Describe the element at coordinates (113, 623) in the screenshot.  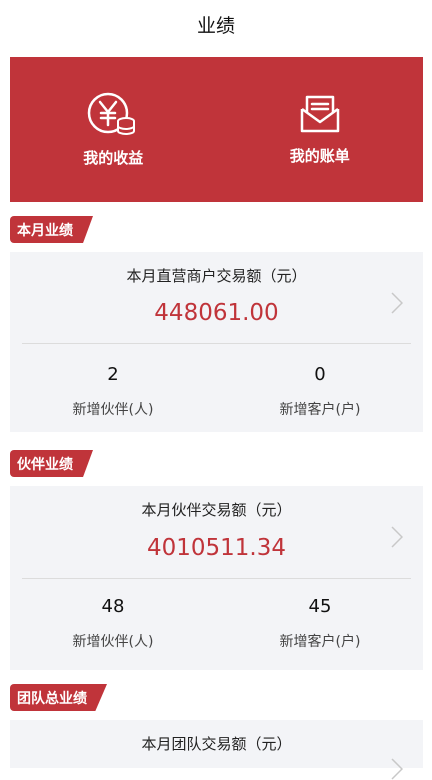
I see `stat-new-partners: 48 新增伙伴(人)` at that location.